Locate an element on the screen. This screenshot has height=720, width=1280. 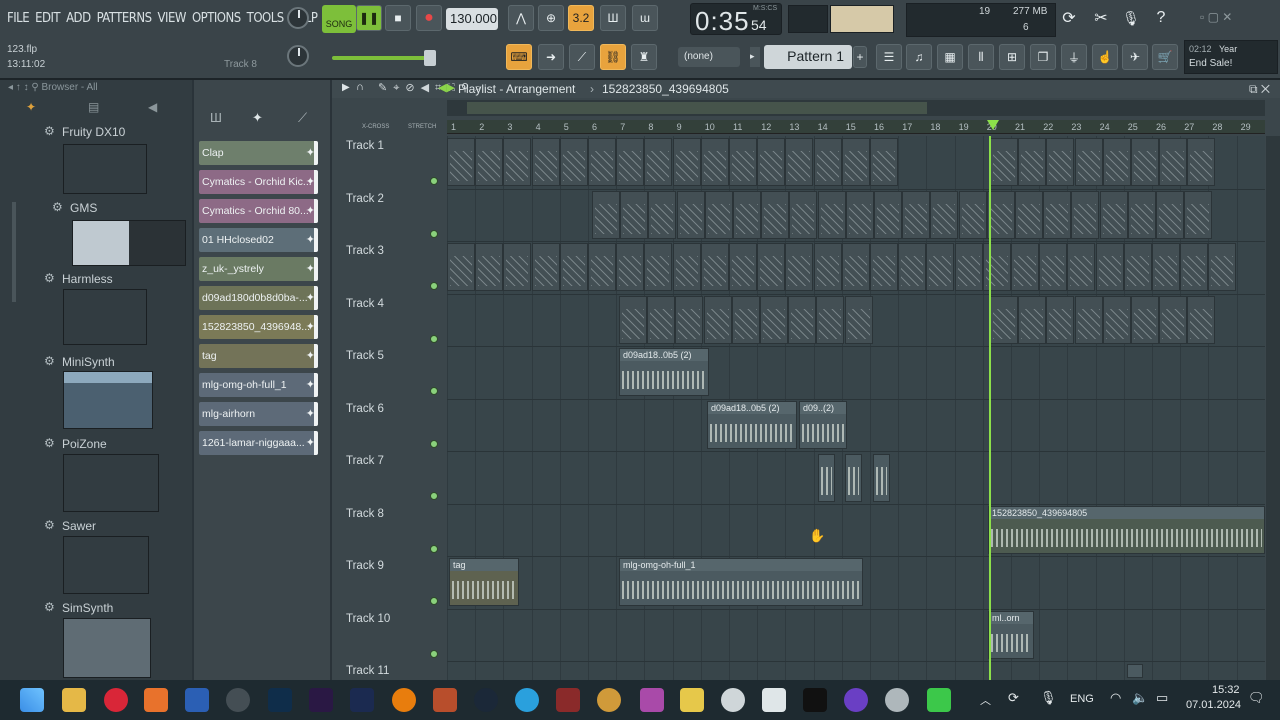
channel-button: tag ✦ is located at coordinates (258, 356).